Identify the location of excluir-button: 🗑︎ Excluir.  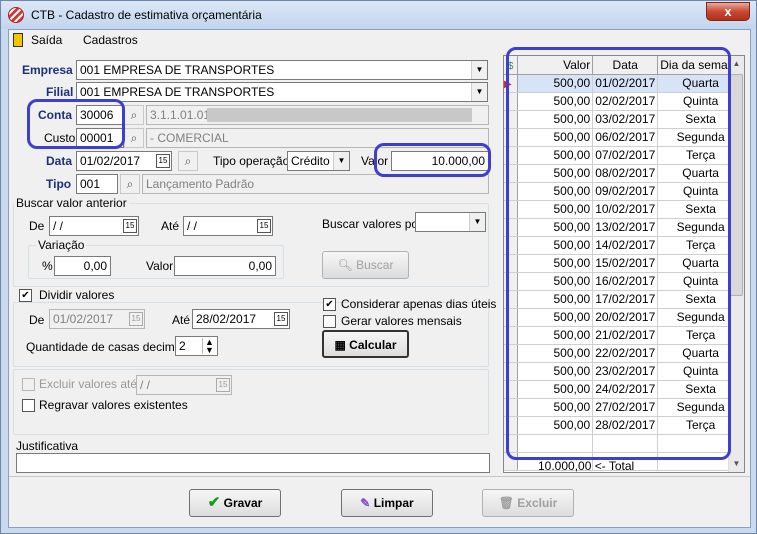
(528, 503).